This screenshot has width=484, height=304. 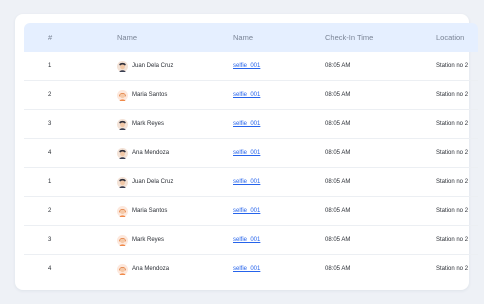 What do you see at coordinates (127, 37) in the screenshot?
I see `header-name: Name` at bounding box center [127, 37].